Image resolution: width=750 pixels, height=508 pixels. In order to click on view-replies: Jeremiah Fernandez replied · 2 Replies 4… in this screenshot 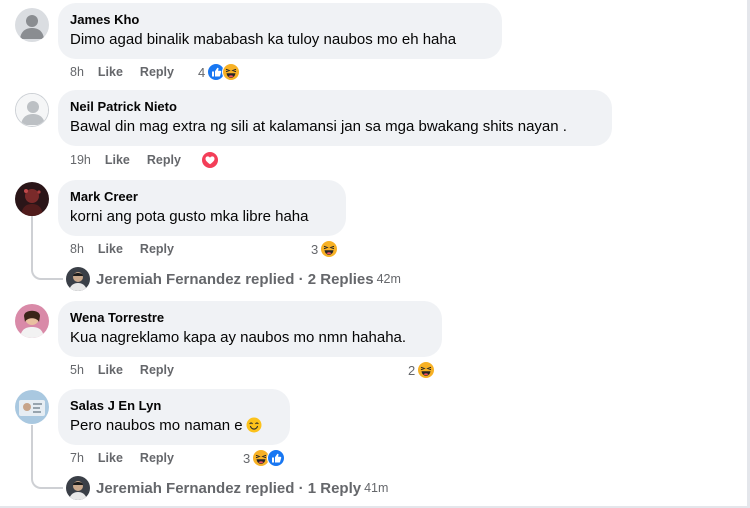, I will do `click(233, 279)`.